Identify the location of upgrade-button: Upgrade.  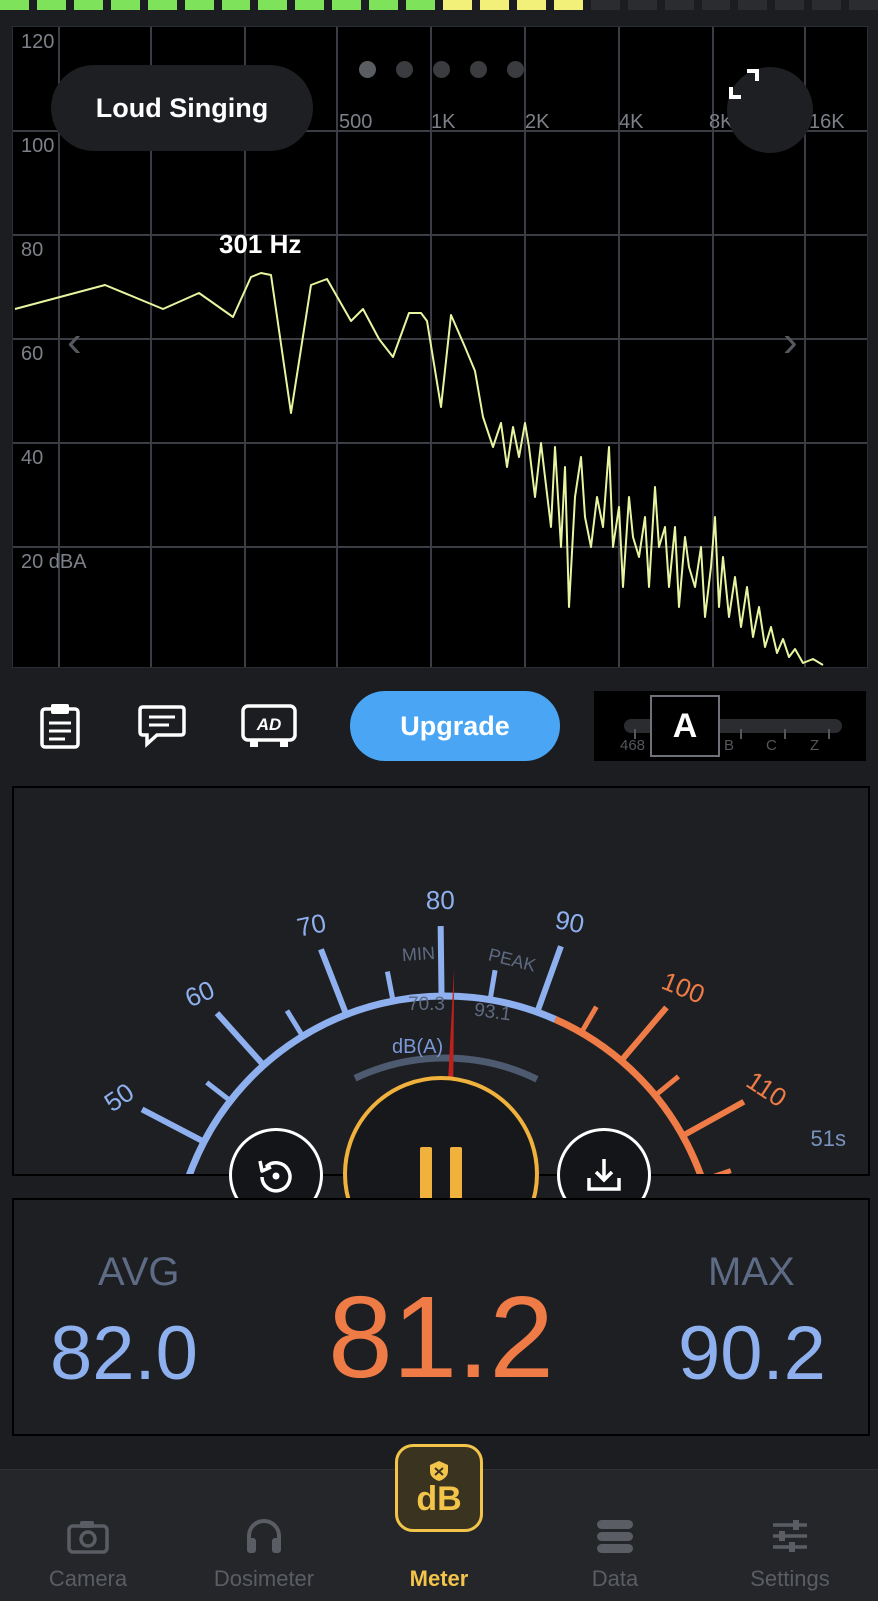
(455, 726).